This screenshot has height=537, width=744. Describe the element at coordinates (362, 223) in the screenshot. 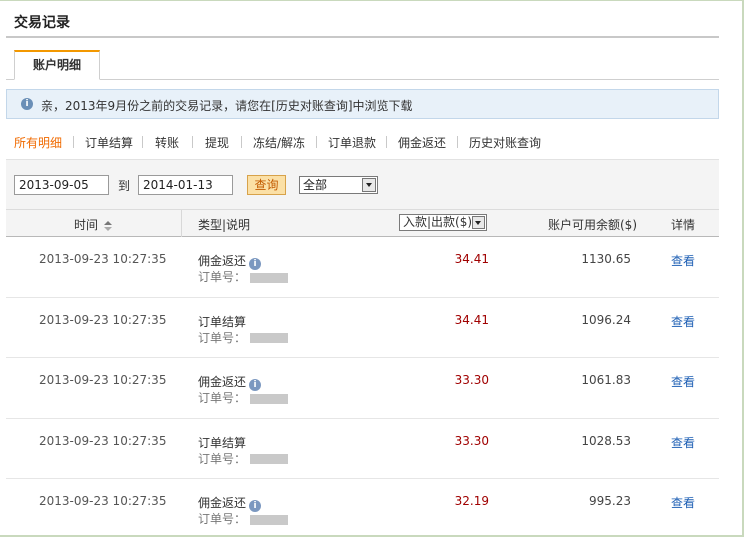

I see `table-header: 时间 类型|说明 入款|出款($) 账户可用余额($) 详情` at that location.